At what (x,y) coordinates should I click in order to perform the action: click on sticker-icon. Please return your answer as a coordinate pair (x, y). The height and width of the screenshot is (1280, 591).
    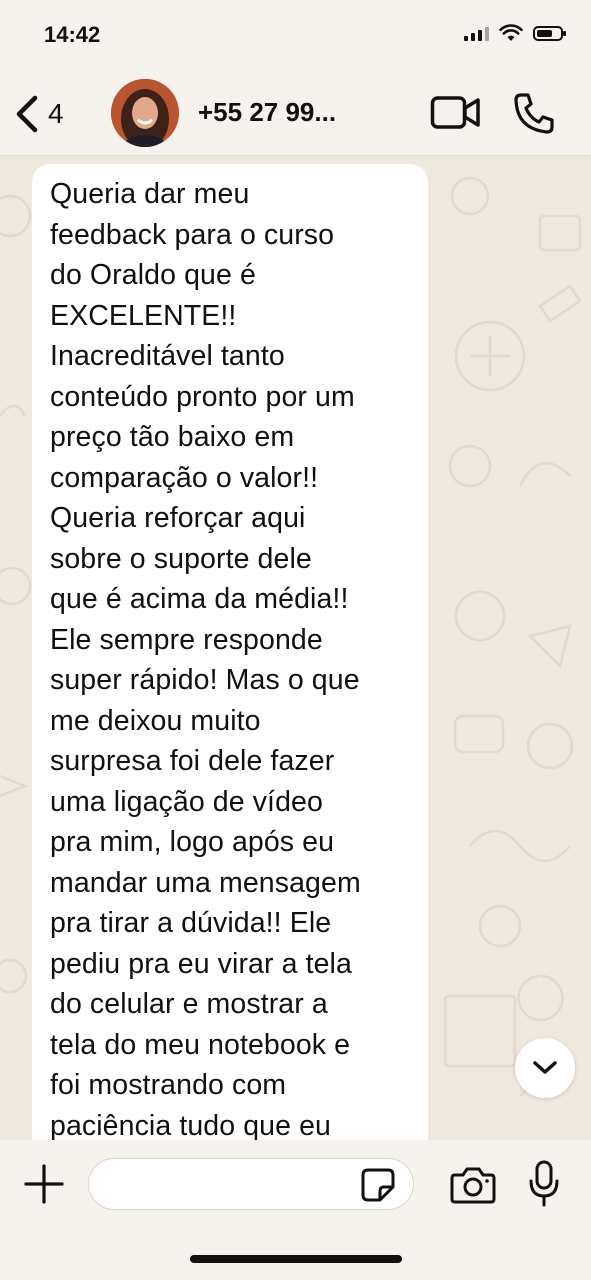
    Looking at the image, I should click on (378, 1185).